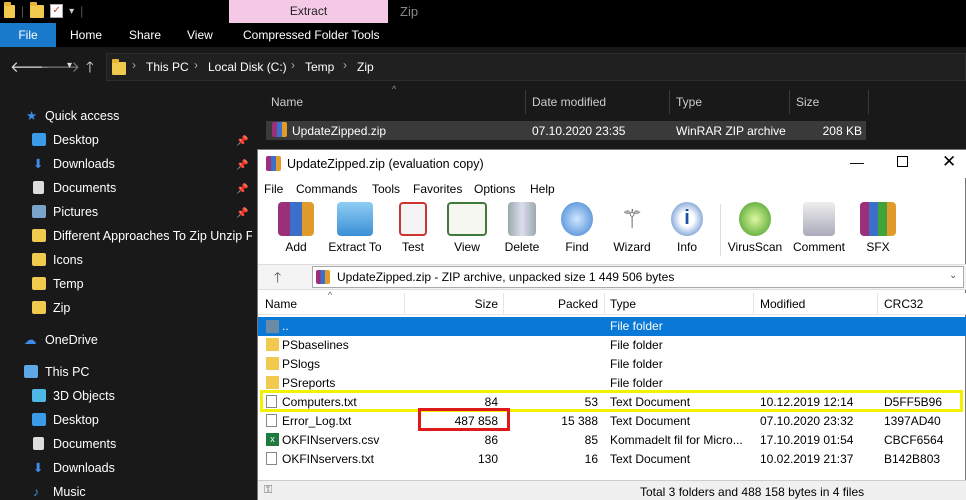  I want to click on tab-file: File, so click(28, 35).